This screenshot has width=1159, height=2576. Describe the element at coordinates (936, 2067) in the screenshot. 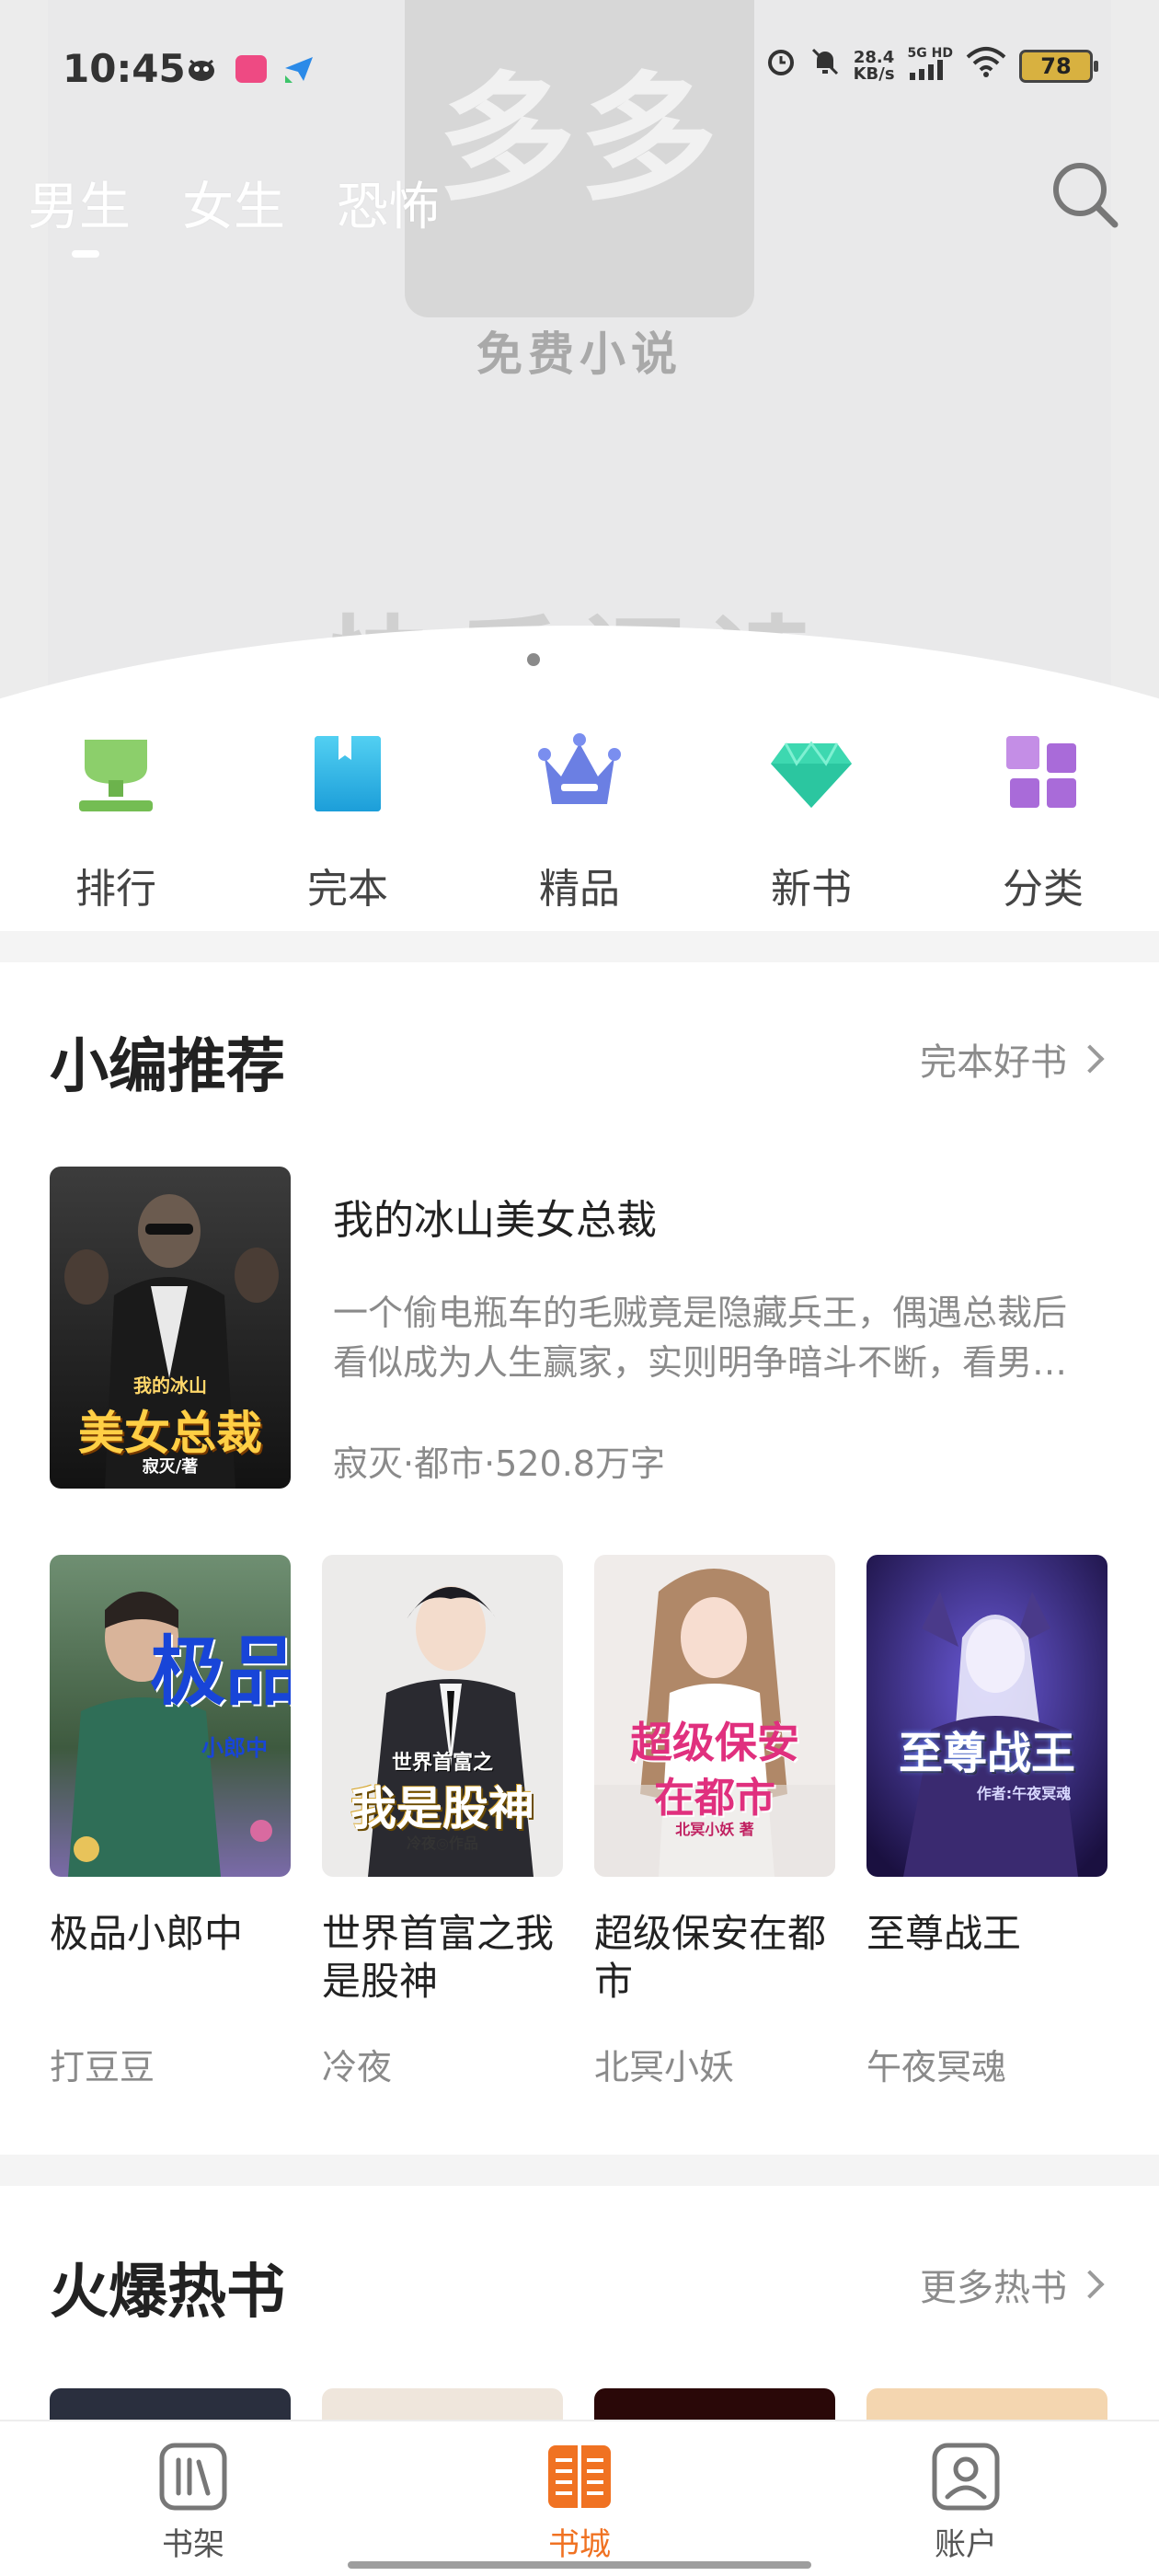

I see `book-author: 午夜冥魂` at that location.